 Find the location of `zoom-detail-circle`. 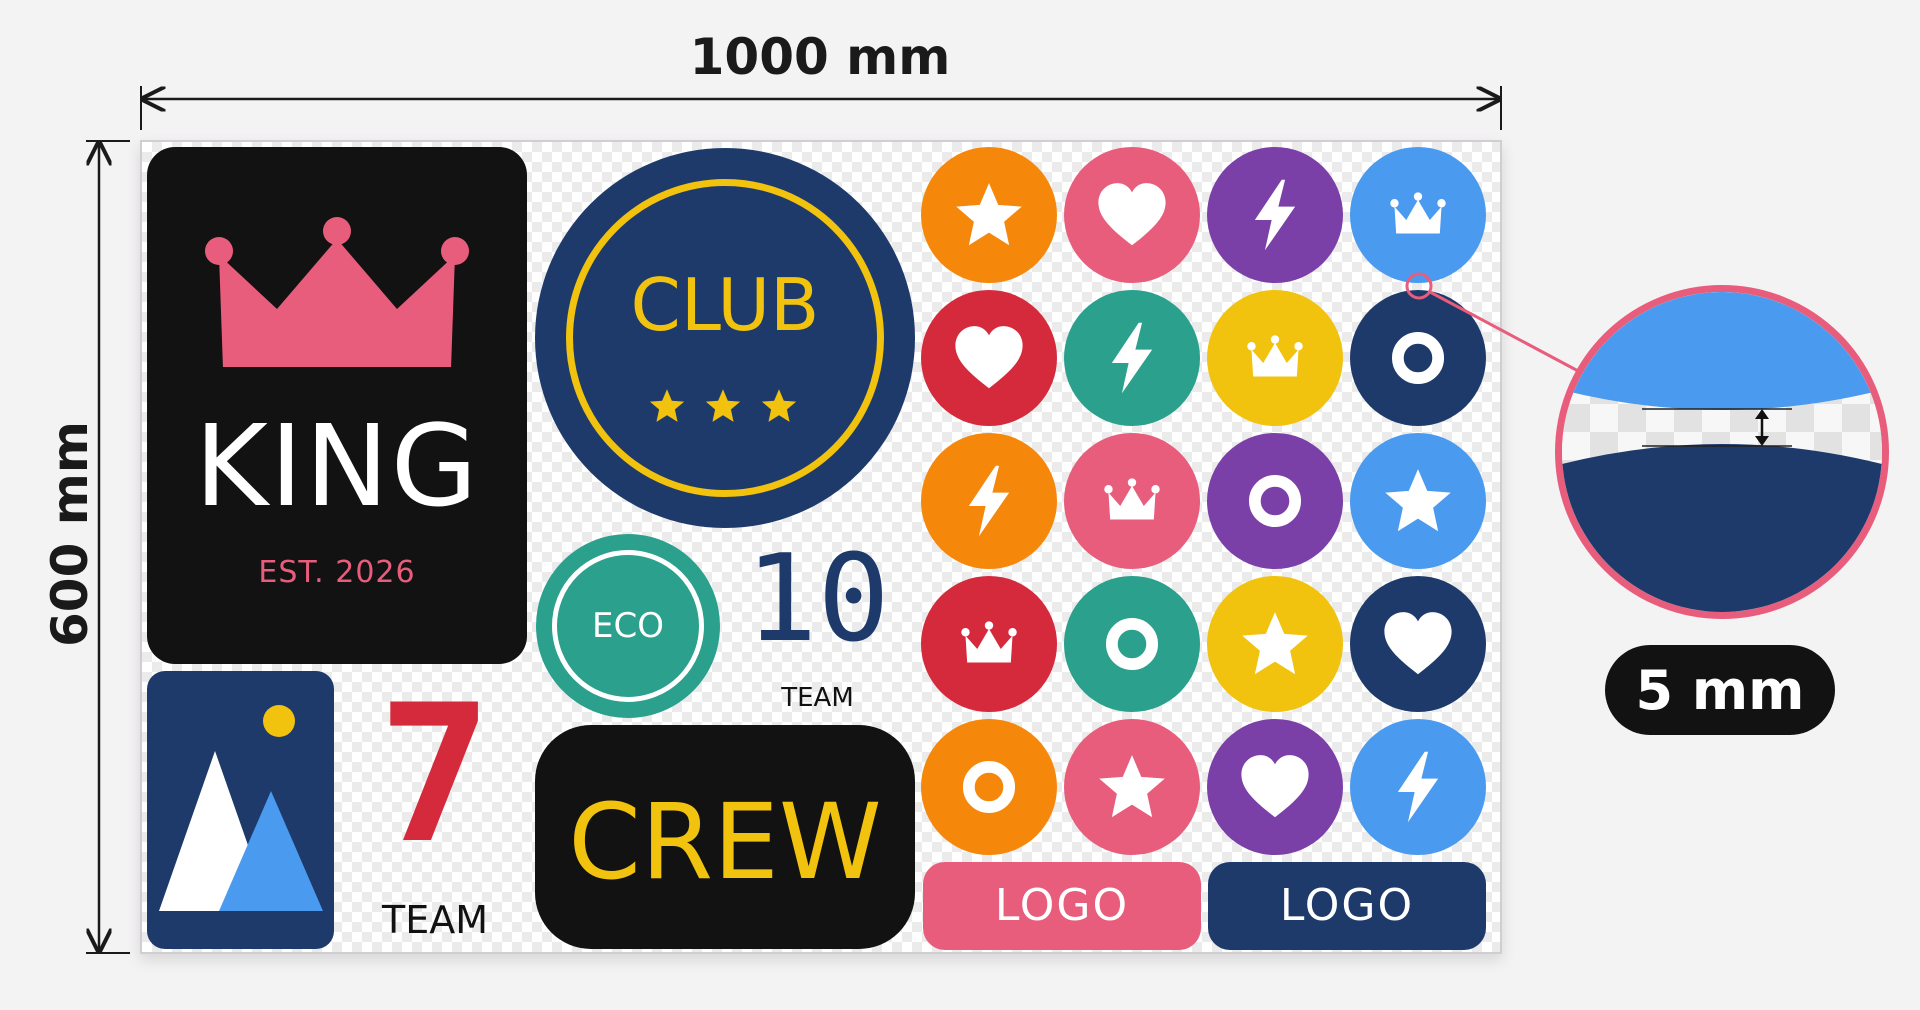

zoom-detail-circle is located at coordinates (1722, 452).